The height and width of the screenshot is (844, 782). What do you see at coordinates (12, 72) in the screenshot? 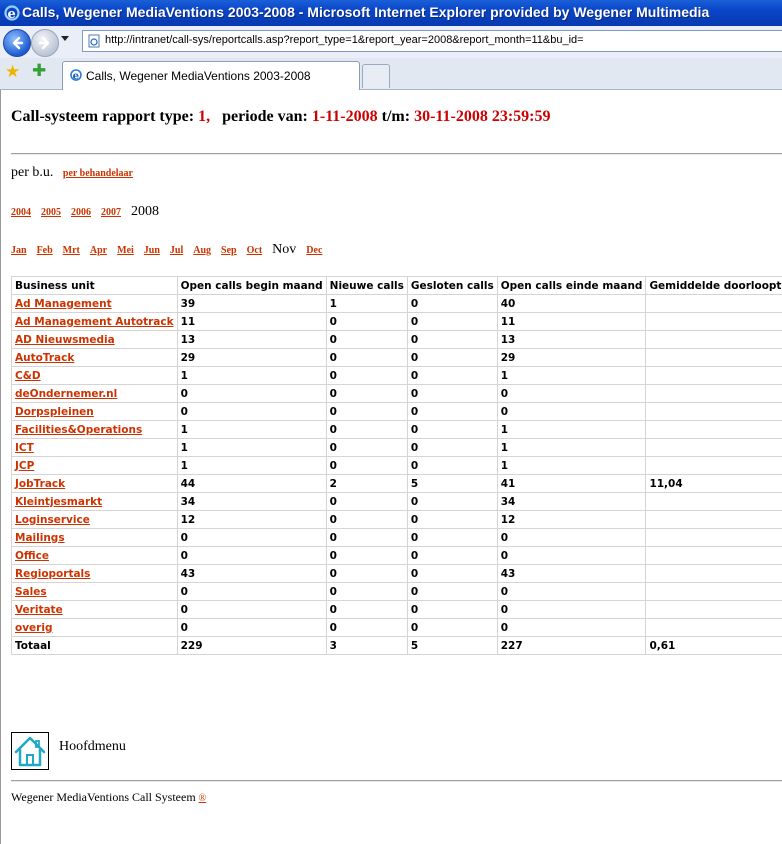
I see `favorites-star-icon: ★` at bounding box center [12, 72].